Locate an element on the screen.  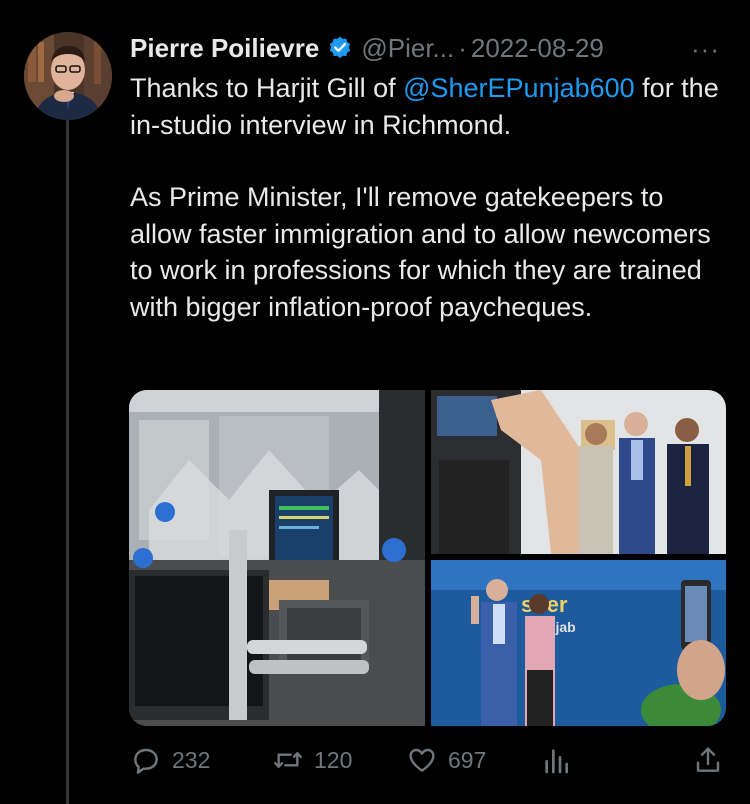
text-prefix: Thanks to Harjit Gill of is located at coordinates (267, 88).